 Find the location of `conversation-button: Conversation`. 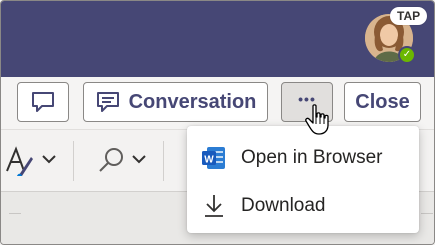

conversation-button: Conversation is located at coordinates (175, 102).